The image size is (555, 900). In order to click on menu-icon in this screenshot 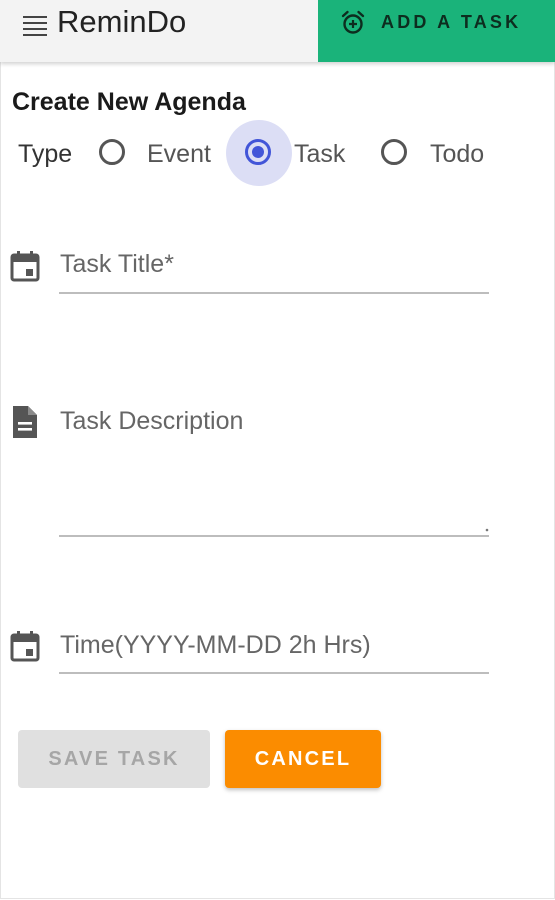, I will do `click(36, 24)`.